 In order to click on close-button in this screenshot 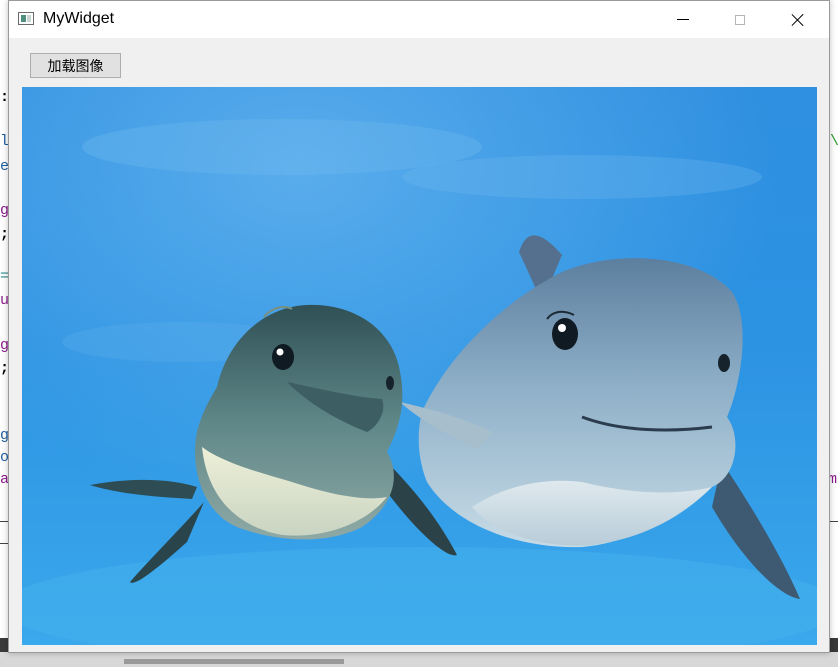, I will do `click(798, 19)`.